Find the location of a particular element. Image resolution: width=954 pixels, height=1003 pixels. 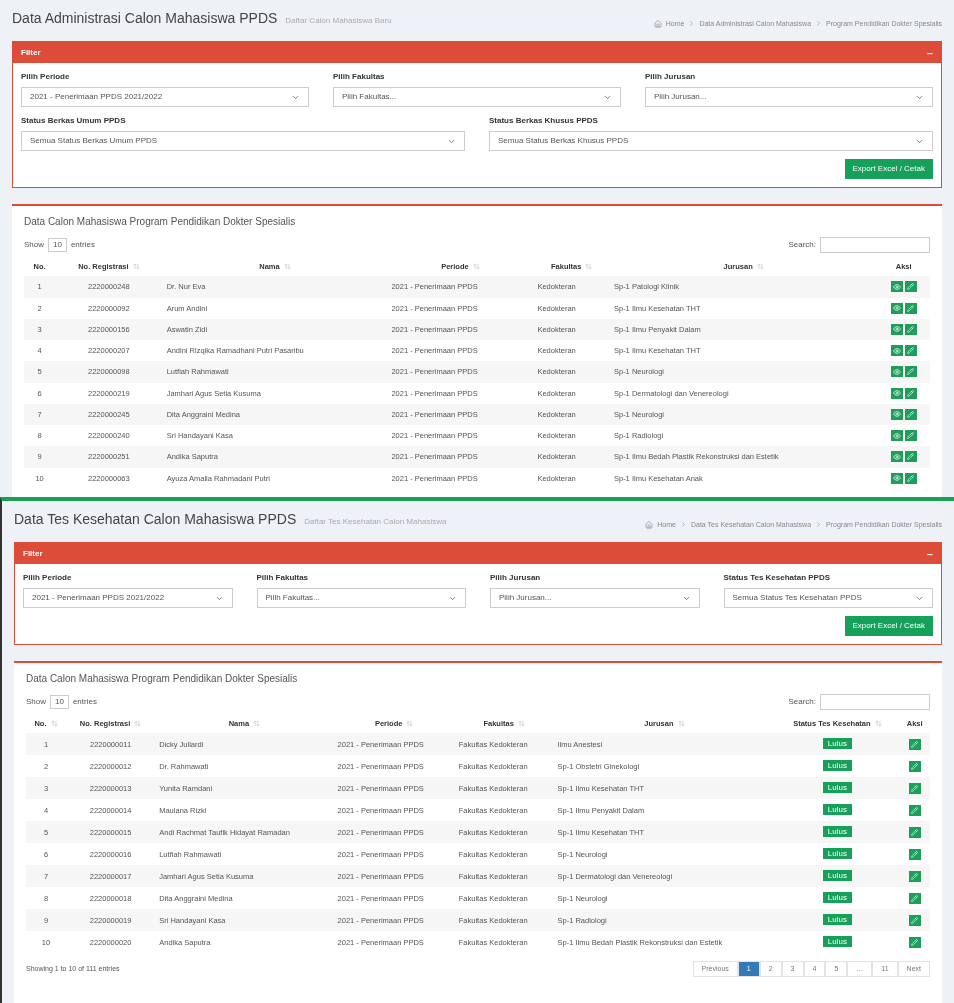

field-label: Status Berkas Umum PPDS is located at coordinates (74, 121).